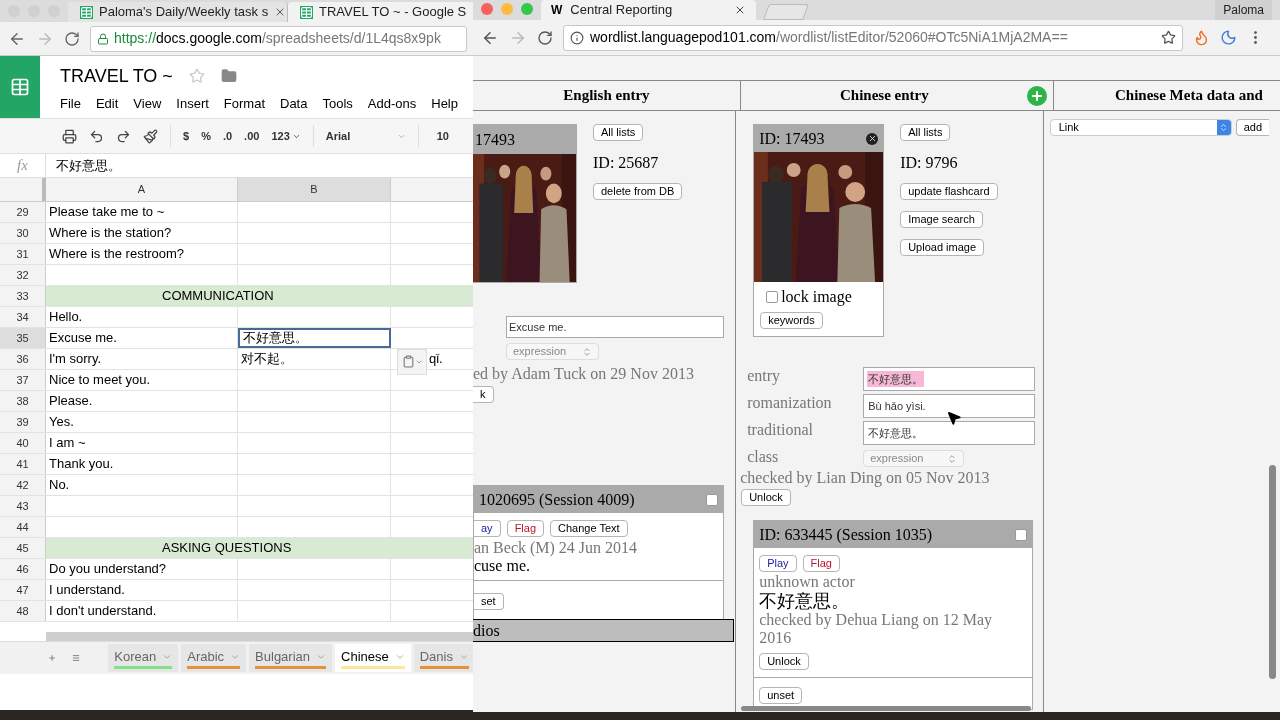 The image size is (1280, 720). I want to click on row-number: 43, so click(23, 506).